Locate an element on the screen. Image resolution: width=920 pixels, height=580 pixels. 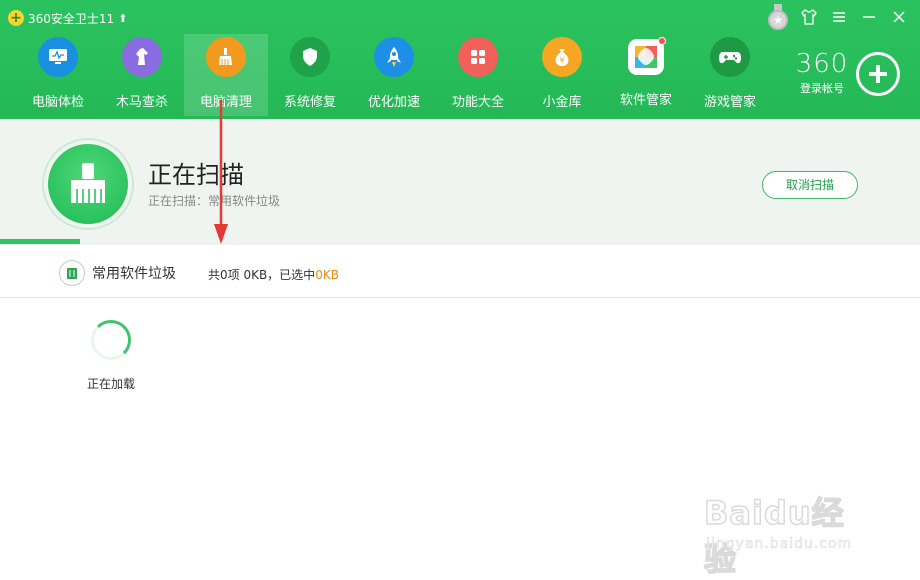
loading-text: 正在加载 is located at coordinates (111, 384).